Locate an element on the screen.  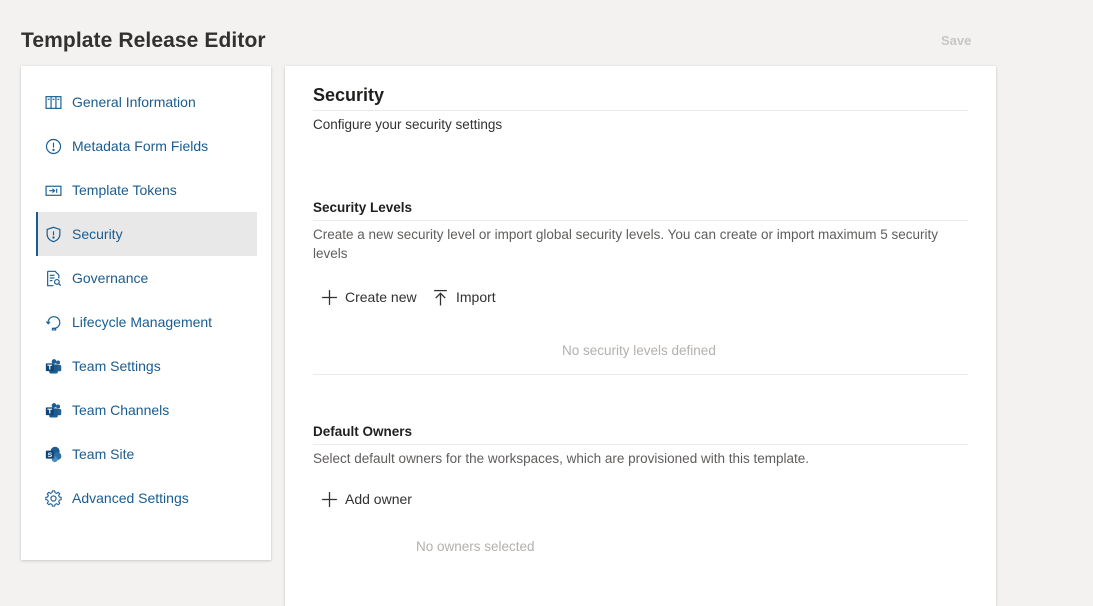
sidebar-item-metadata-form-fields: Metadata Form Fields is located at coordinates (146, 146).